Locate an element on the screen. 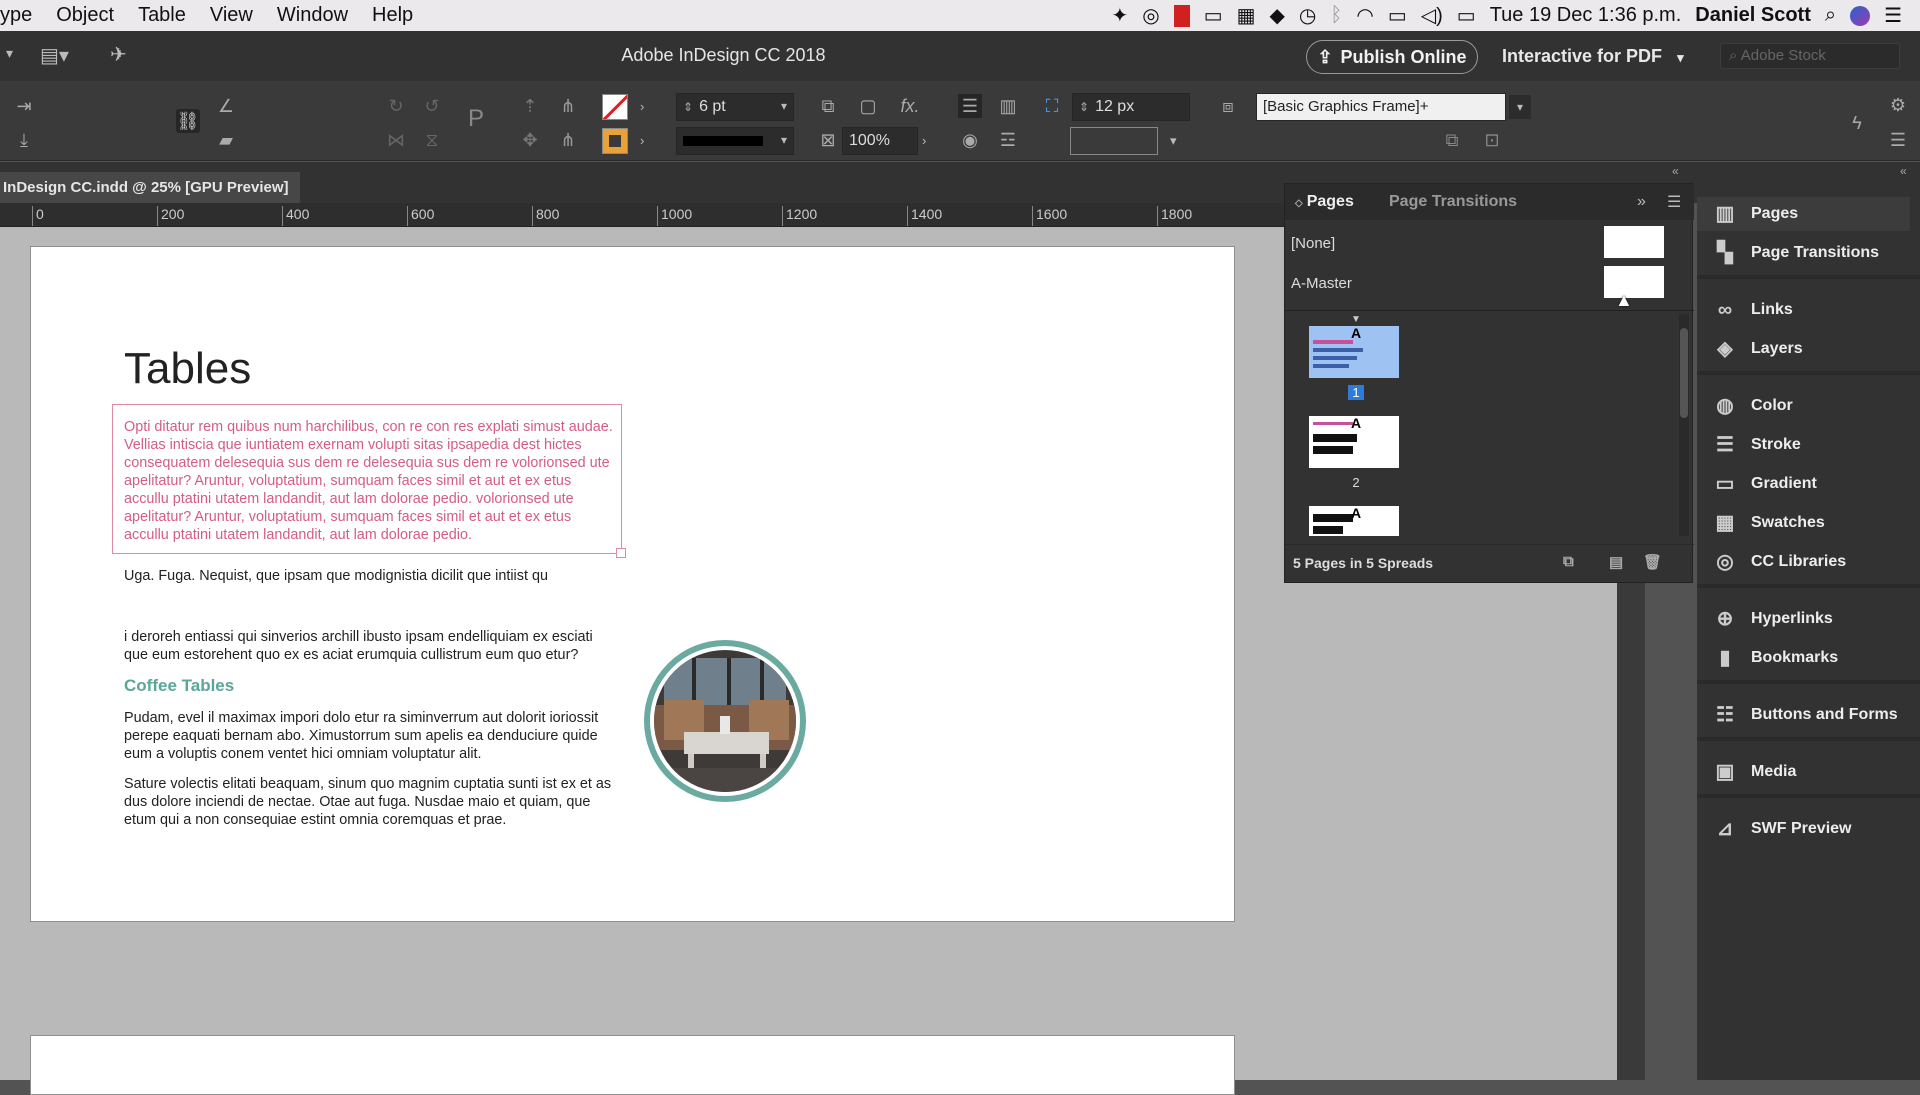  select-content-icon: ✥ is located at coordinates (530, 140).